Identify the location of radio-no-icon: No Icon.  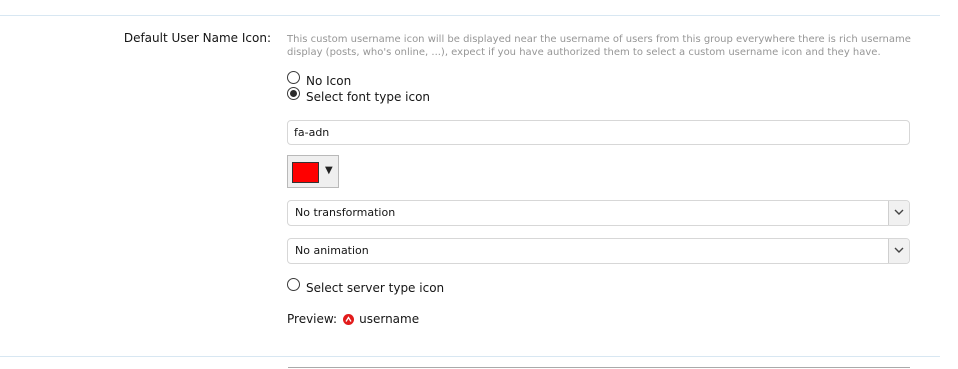
(319, 79).